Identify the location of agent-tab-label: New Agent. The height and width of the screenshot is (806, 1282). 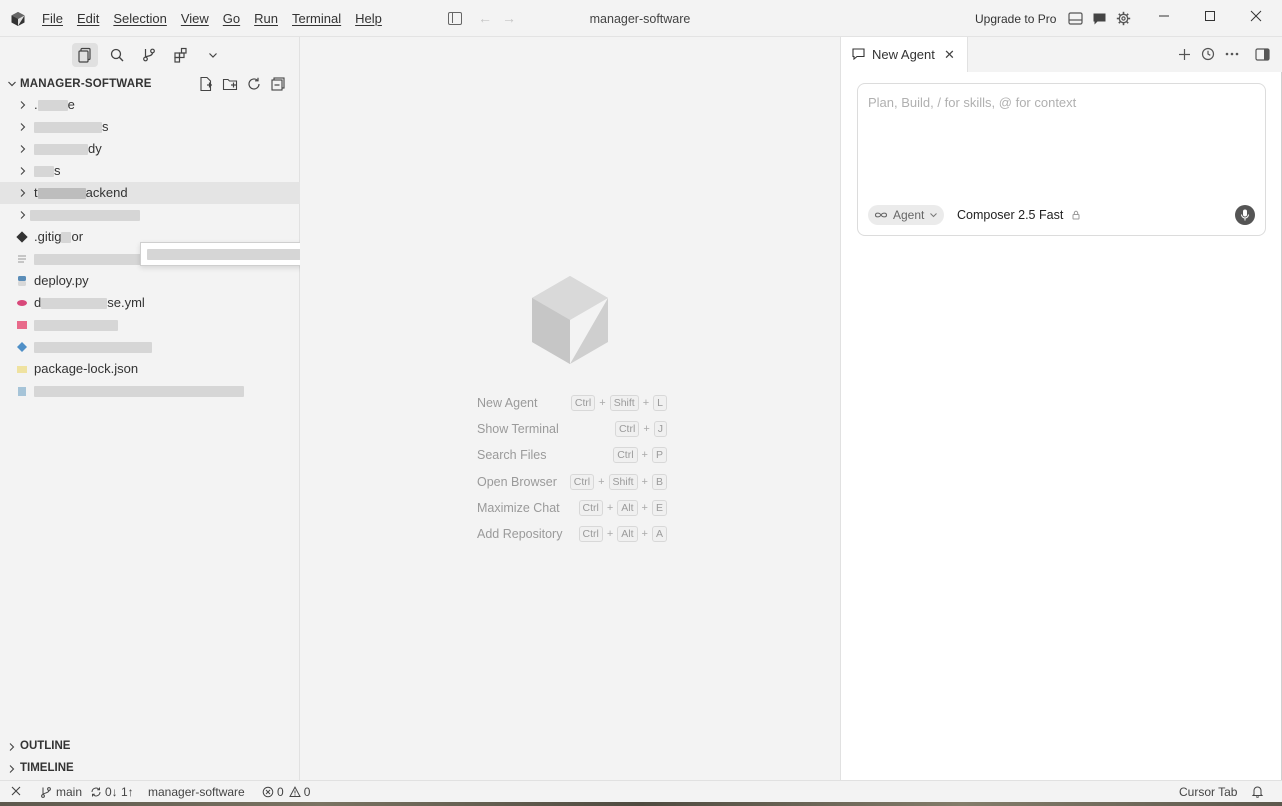
(903, 54).